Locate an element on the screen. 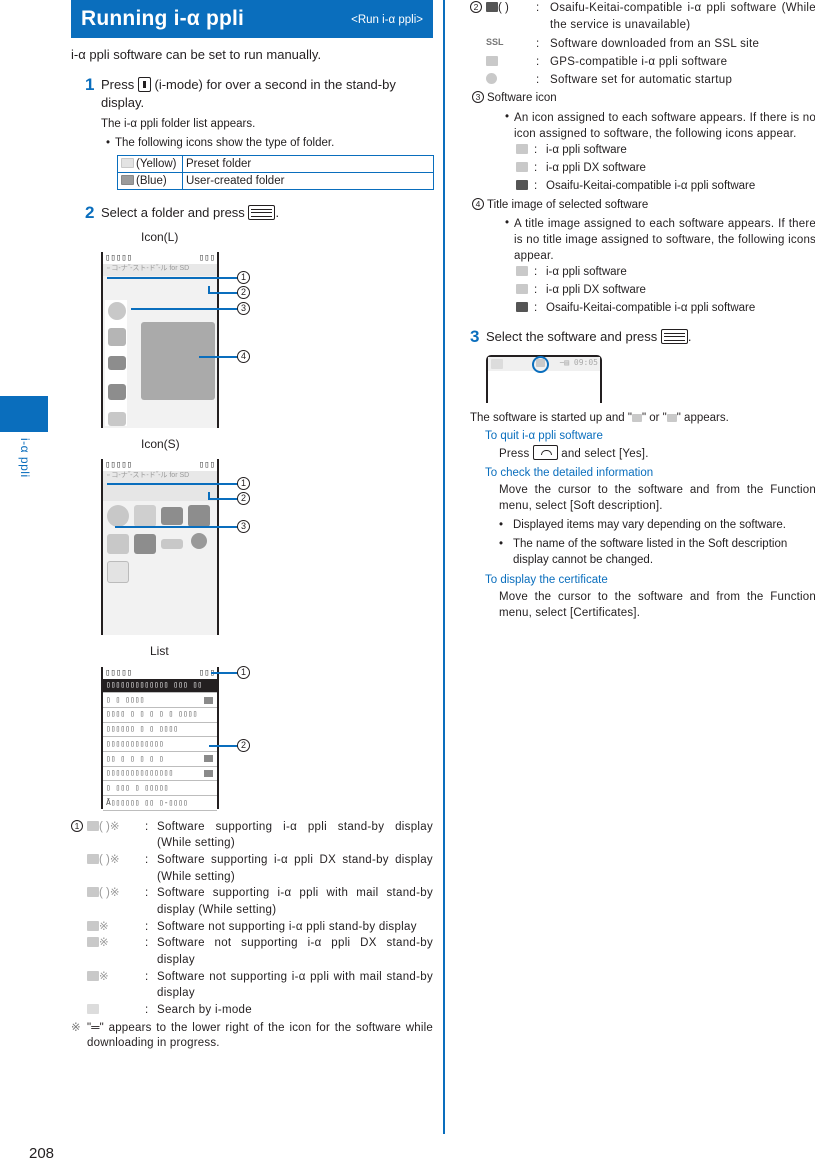 This screenshot has height=1161, width=815. legend-item: : Software set for automatic startup is located at coordinates (642, 80).